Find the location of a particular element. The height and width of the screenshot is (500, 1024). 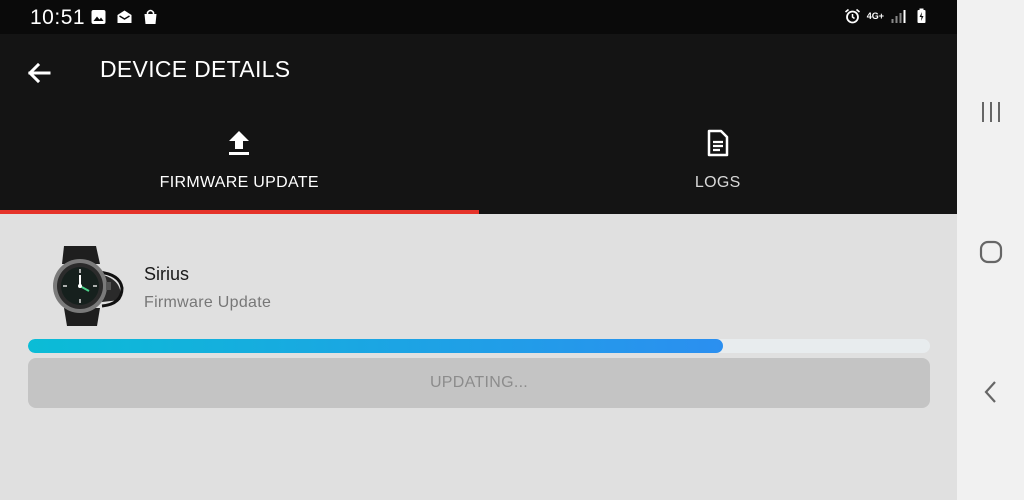

status-notification-icons is located at coordinates (124, 17).